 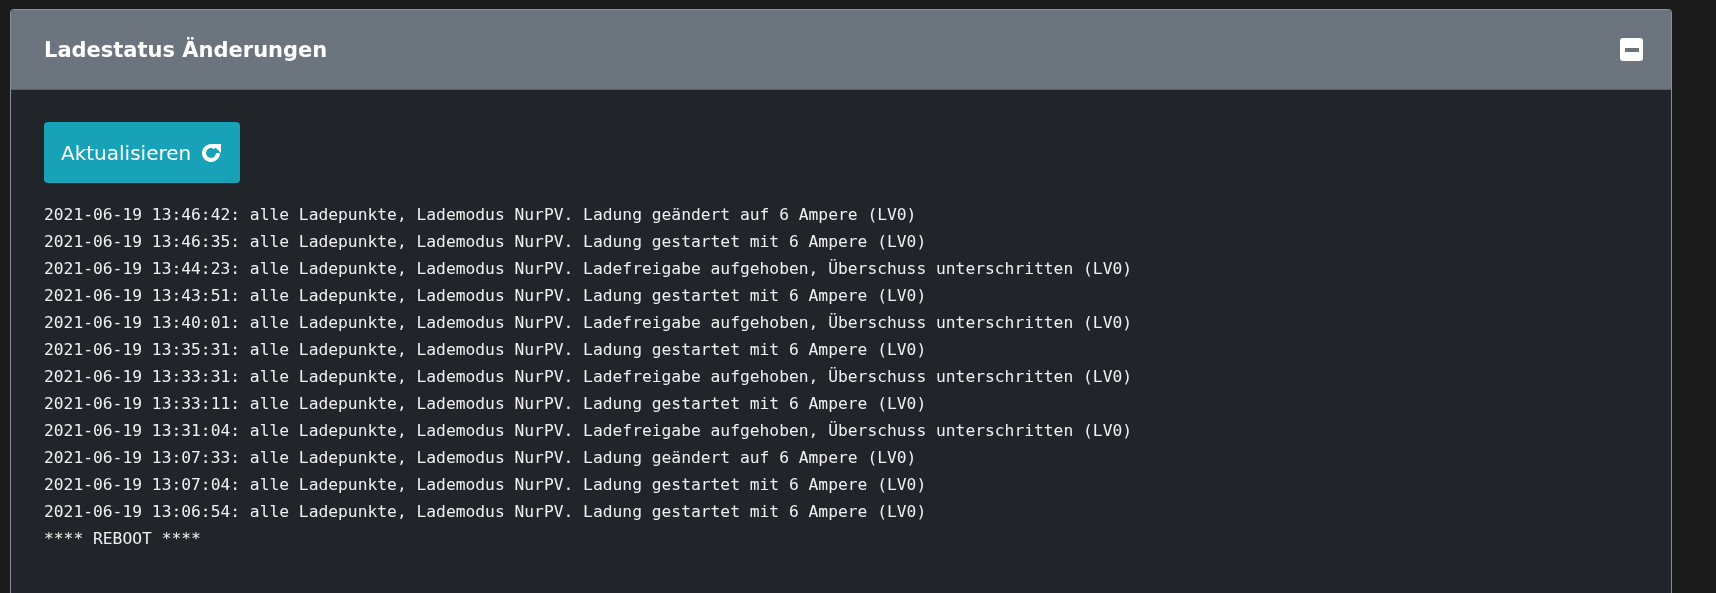 What do you see at coordinates (589, 377) in the screenshot?
I see `log-line: 2021-06-19 13:33:31: alle Ladepunkte, Lademodus NurPV. Ladefreigabe aufgehoben, Überschuss unterschritten (LV0)` at bounding box center [589, 377].